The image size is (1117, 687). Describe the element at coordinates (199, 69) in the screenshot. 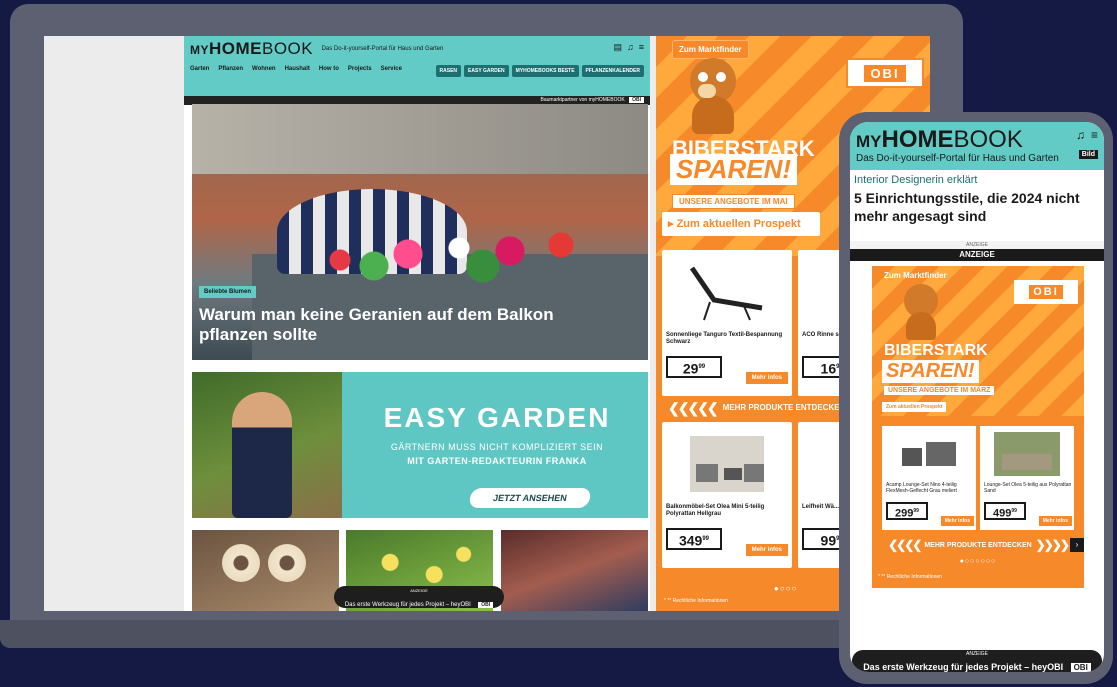

I see `nav-item-garten: Garten` at that location.